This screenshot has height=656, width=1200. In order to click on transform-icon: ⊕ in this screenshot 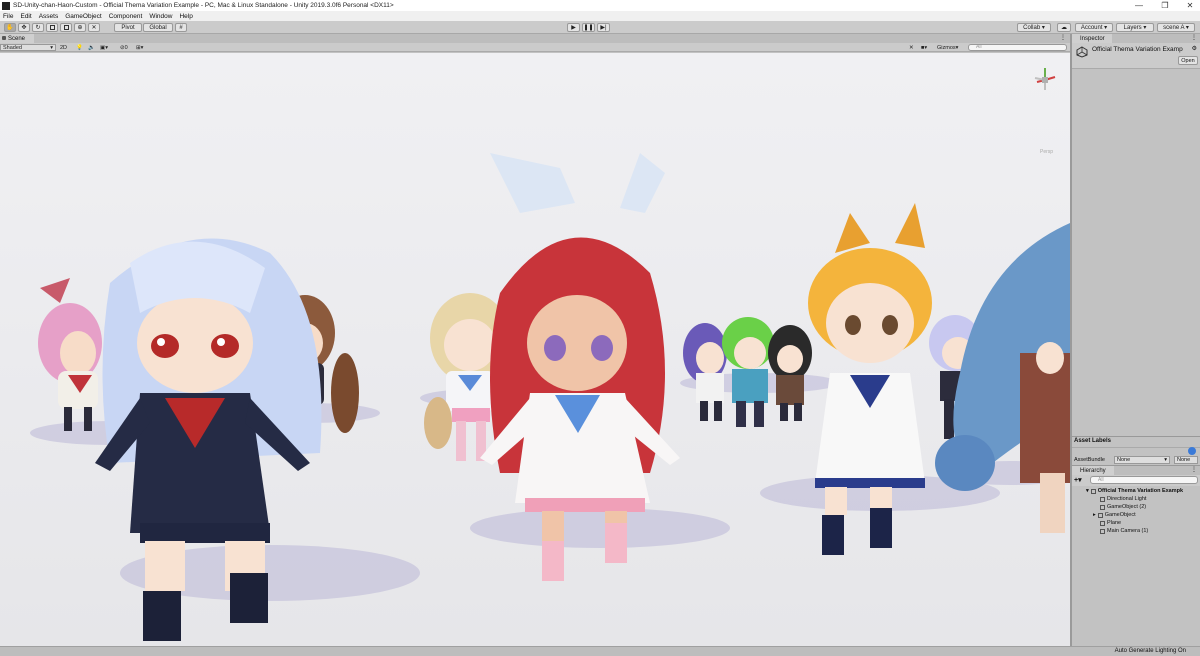, I will do `click(80, 28)`.